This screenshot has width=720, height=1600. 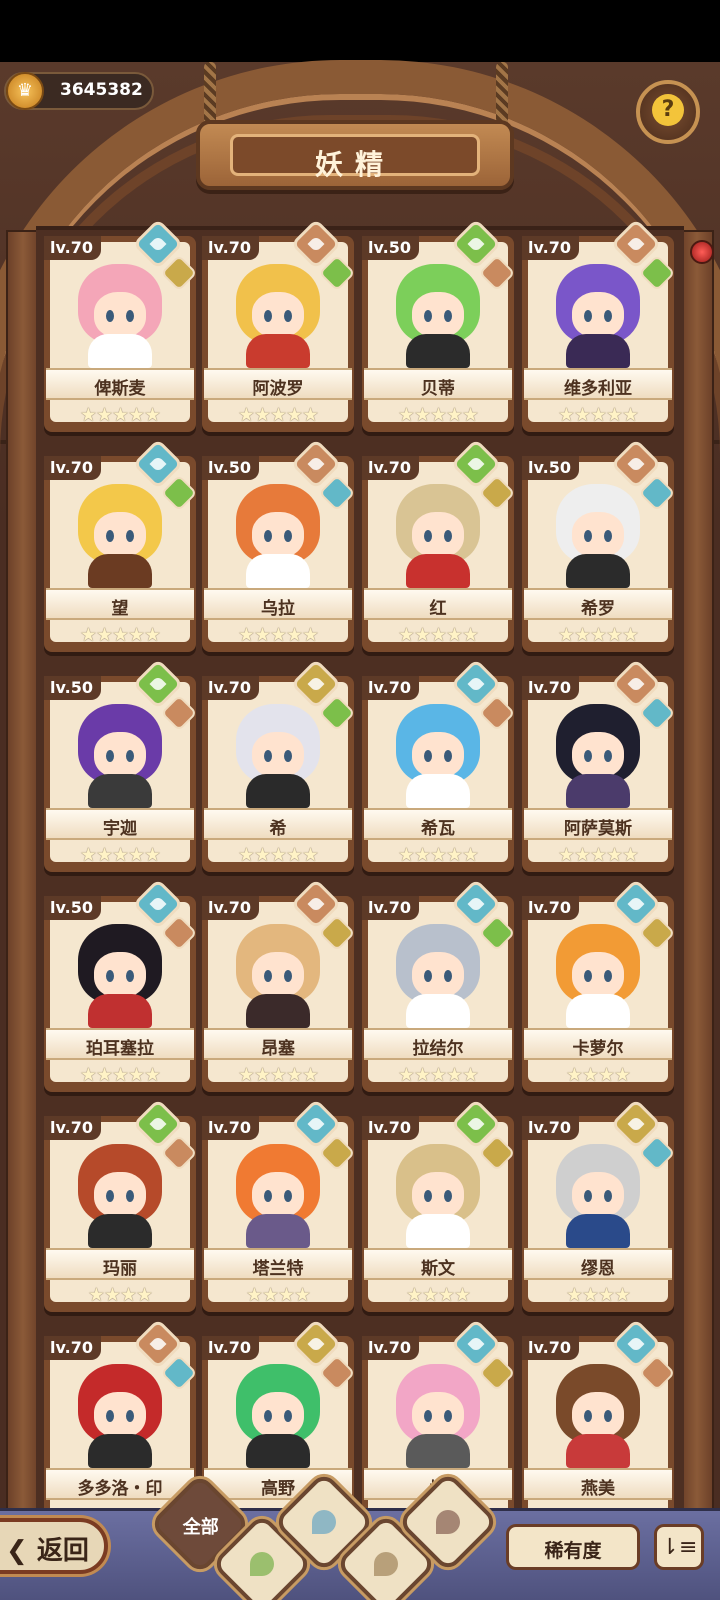 I want to click on fairy-card: lv.70 缪恩 ★★★★, so click(x=599, y=1207).